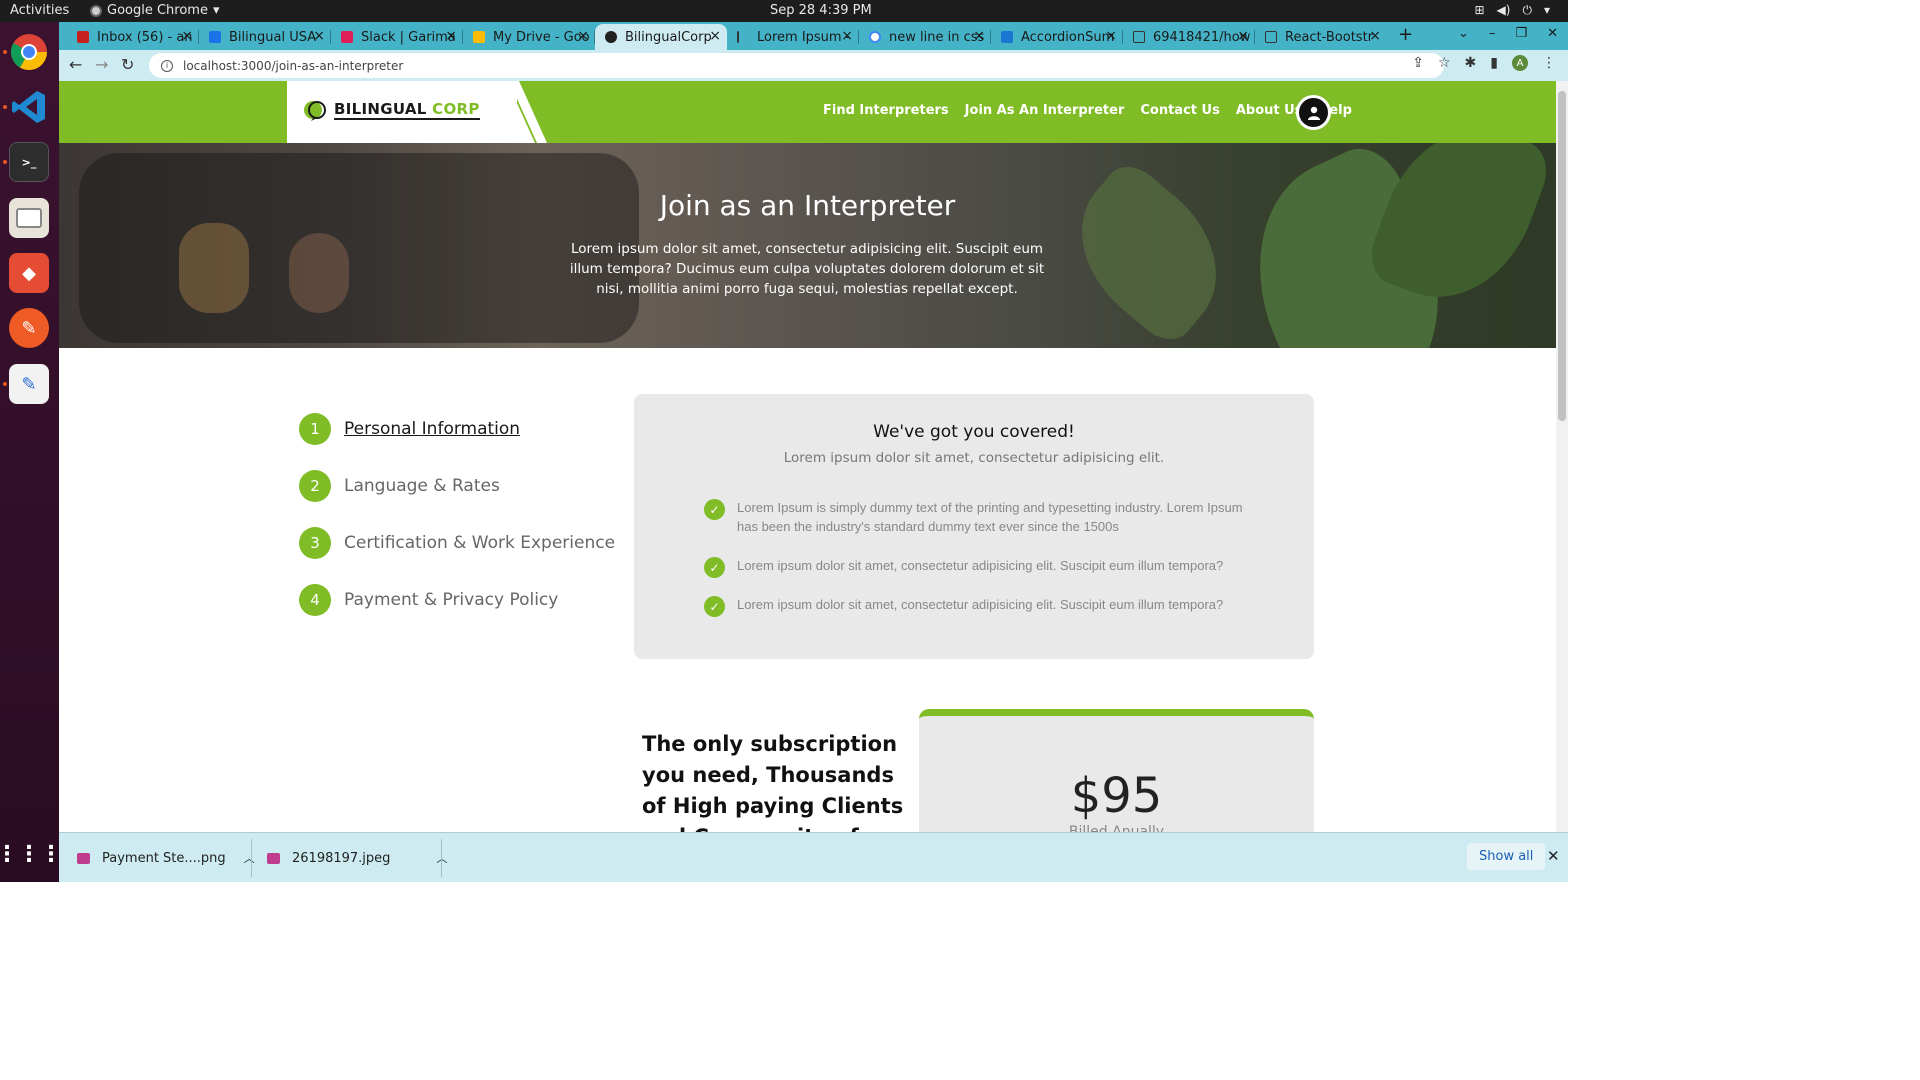 The height and width of the screenshot is (1080, 1920). Describe the element at coordinates (1179, 110) in the screenshot. I see `nav-link-contact-us: Contact Us` at that location.